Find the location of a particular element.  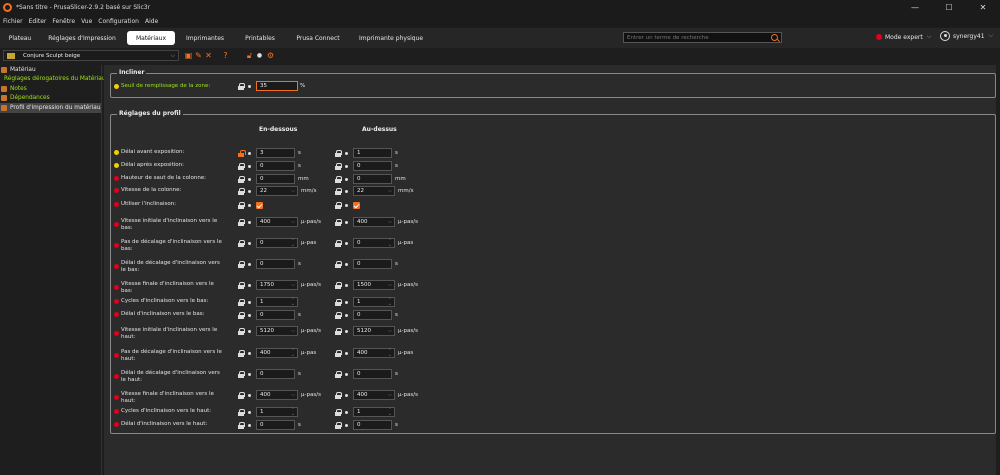

tab-printables: Printables is located at coordinates (260, 38).